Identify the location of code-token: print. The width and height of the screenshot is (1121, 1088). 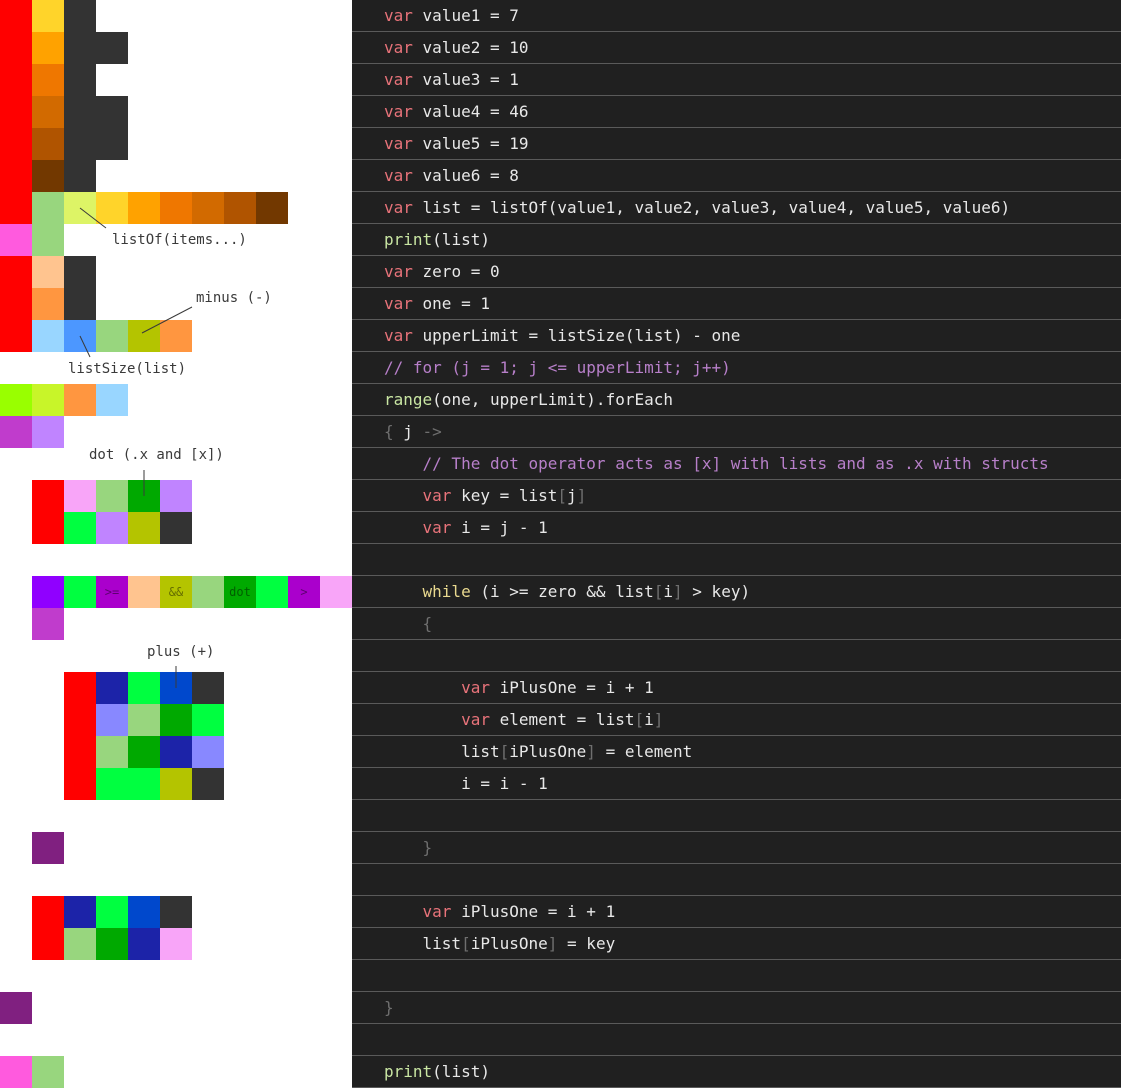
(408, 239).